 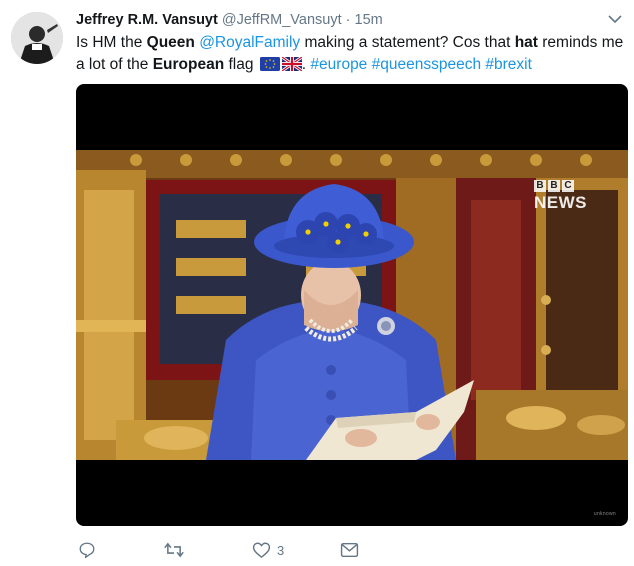 I want to click on text-segment: reminds me, so click(x=580, y=42).